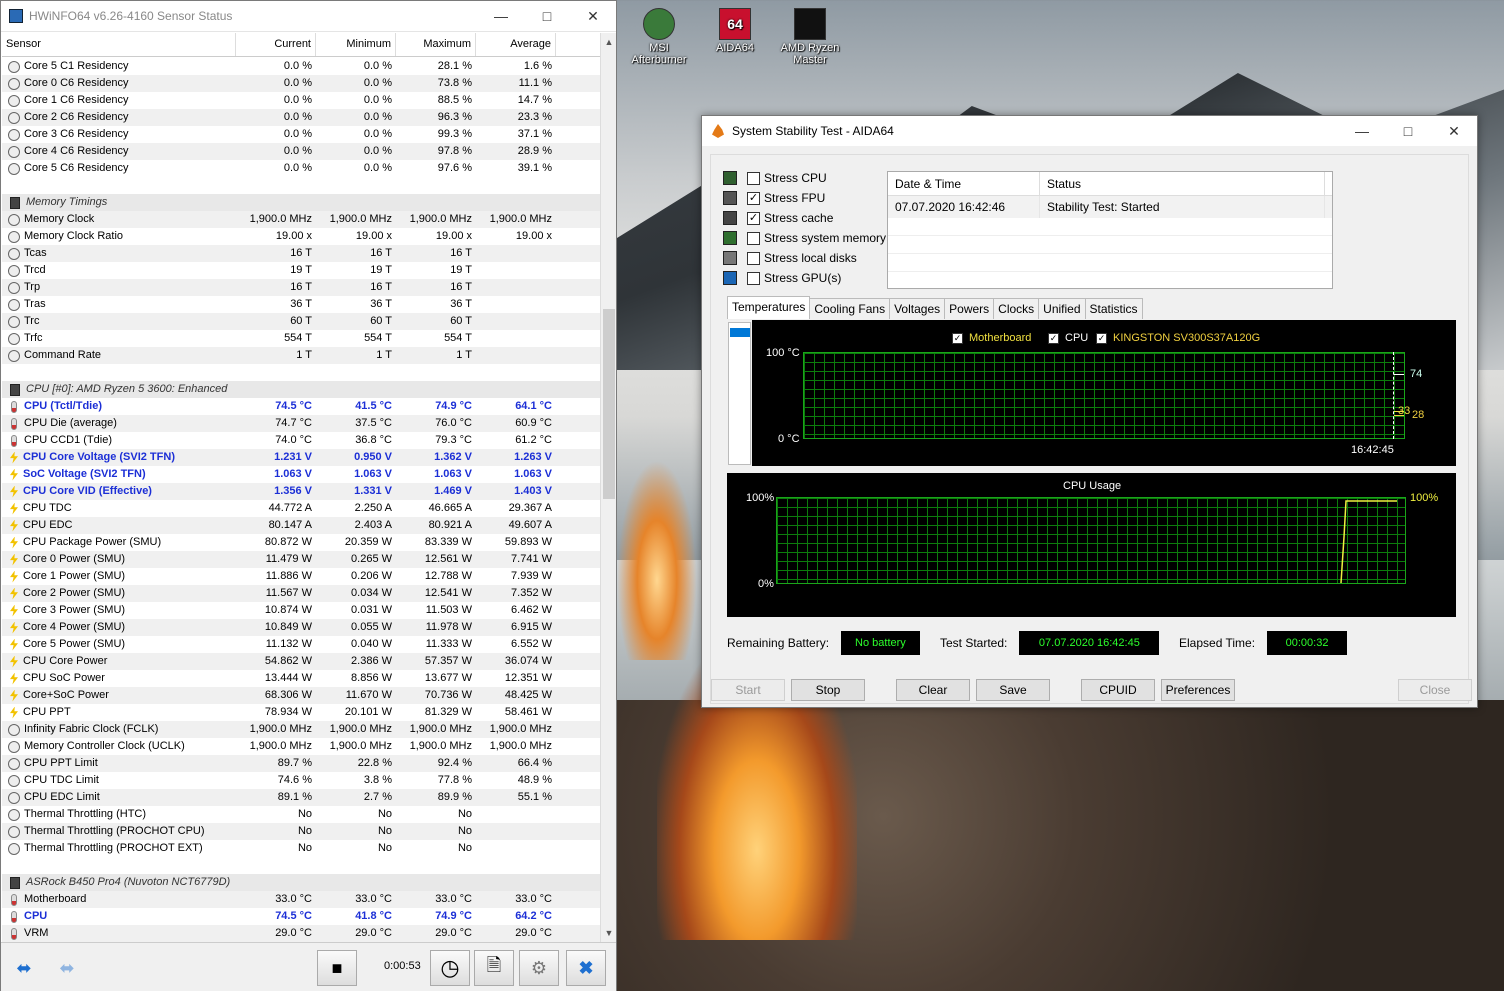  What do you see at coordinates (593, 16) in the screenshot?
I see `close-button: ✕` at bounding box center [593, 16].